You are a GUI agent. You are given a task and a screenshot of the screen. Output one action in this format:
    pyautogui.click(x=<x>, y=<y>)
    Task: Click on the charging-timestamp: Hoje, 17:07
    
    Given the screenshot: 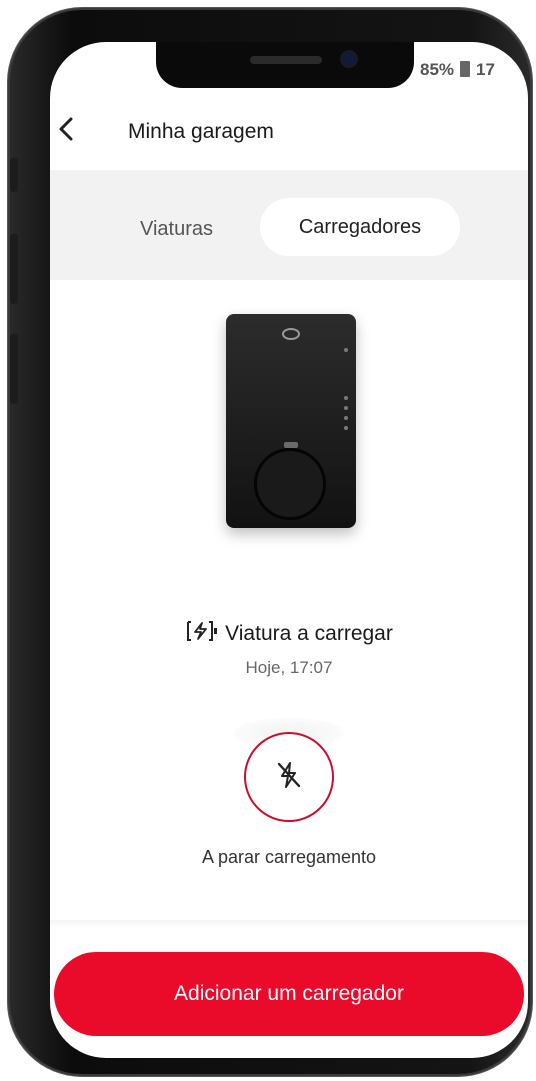 What is the action you would take?
    pyautogui.click(x=289, y=667)
    